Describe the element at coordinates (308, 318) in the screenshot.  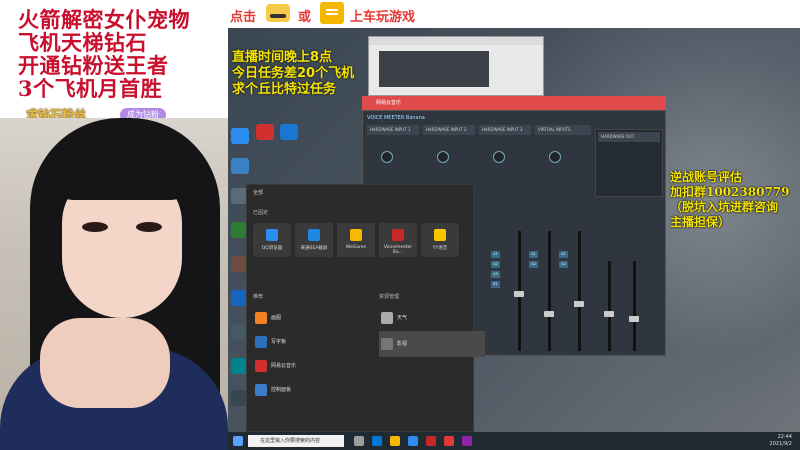
I see `list-item: 画图` at that location.